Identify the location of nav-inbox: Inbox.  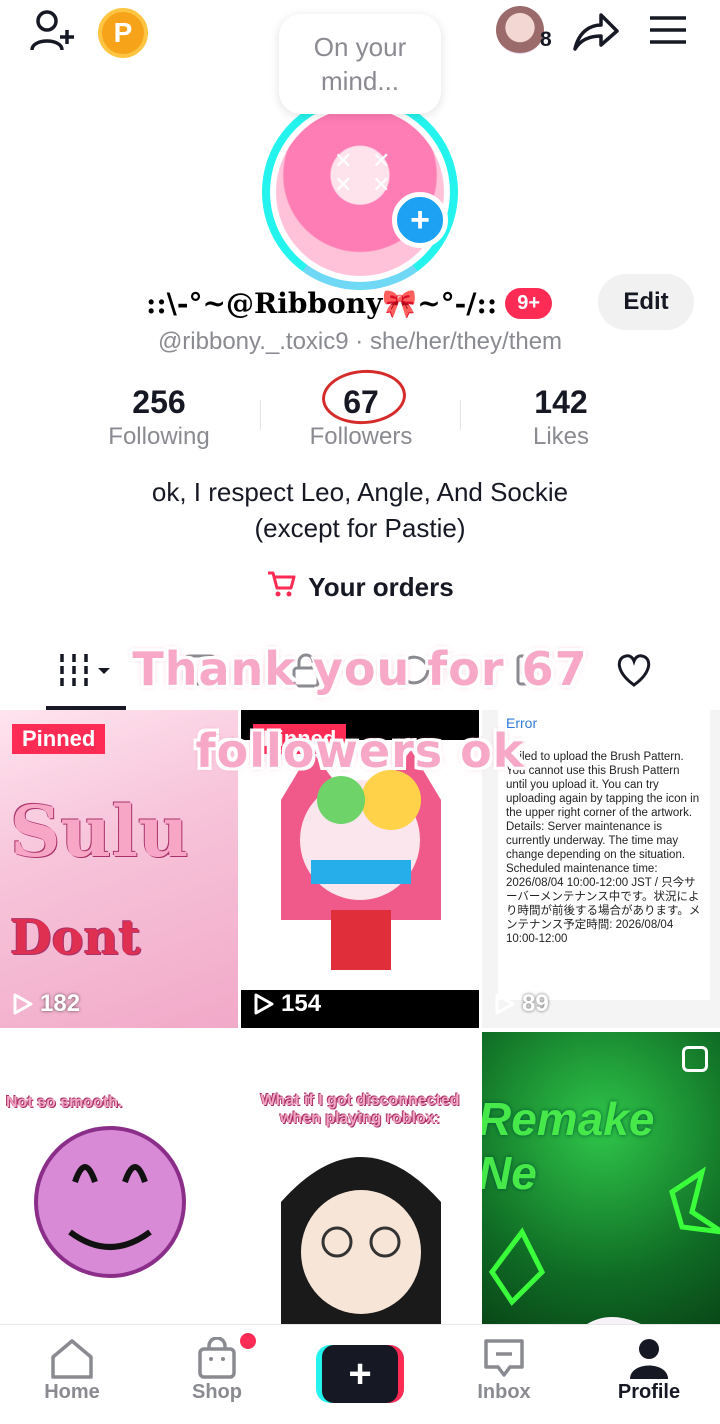
(504, 1369).